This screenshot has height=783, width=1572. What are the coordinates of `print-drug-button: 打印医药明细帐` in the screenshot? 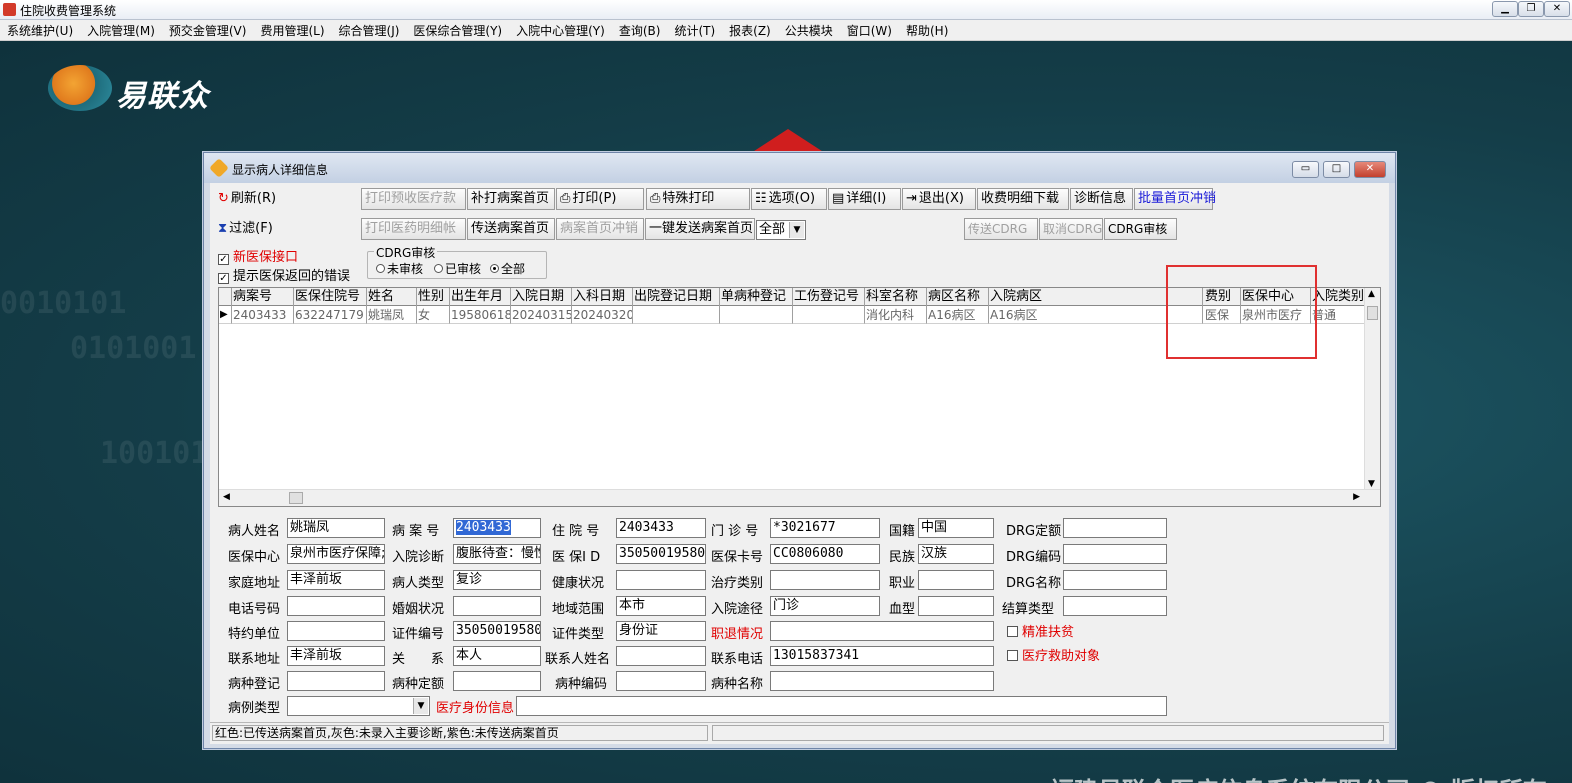 It's located at (413, 229).